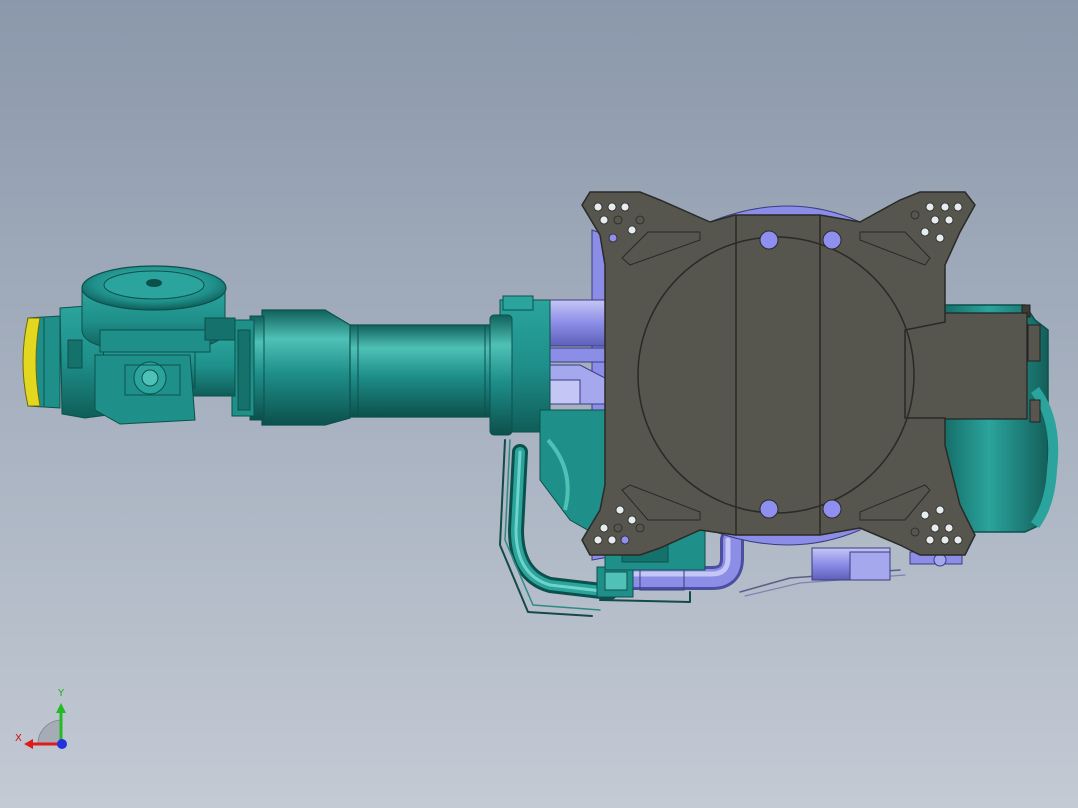 The height and width of the screenshot is (808, 1078). Describe the element at coordinates (41, 362) in the screenshot. I see `end-flange` at that location.